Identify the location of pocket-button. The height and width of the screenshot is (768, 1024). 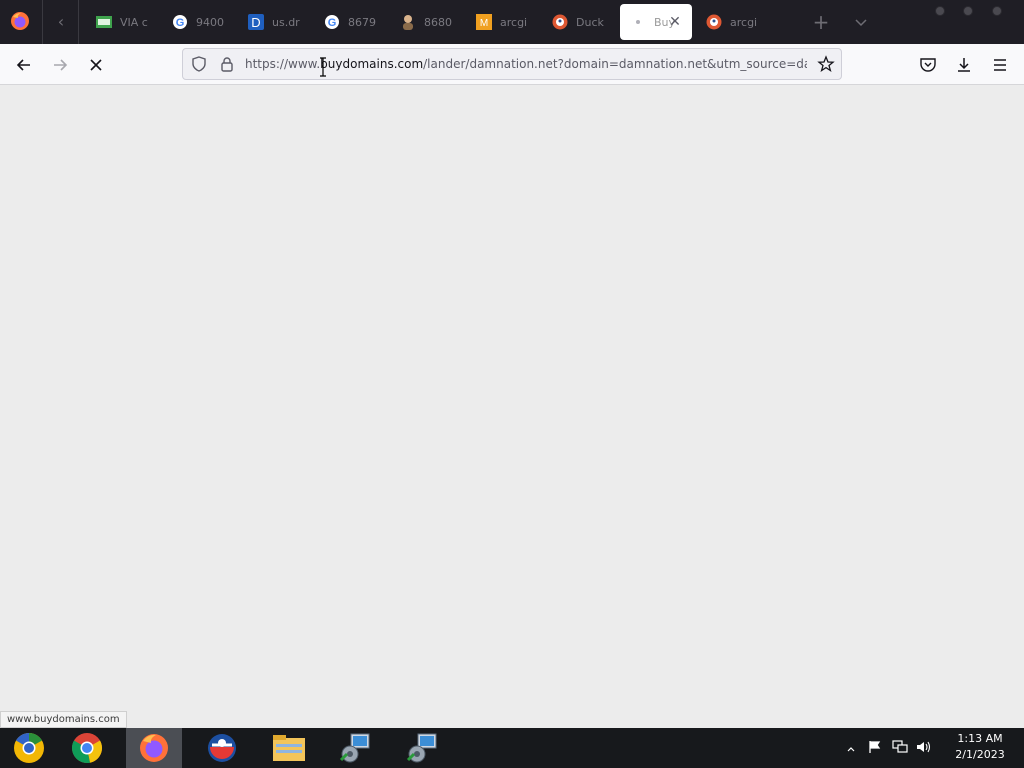
(928, 65).